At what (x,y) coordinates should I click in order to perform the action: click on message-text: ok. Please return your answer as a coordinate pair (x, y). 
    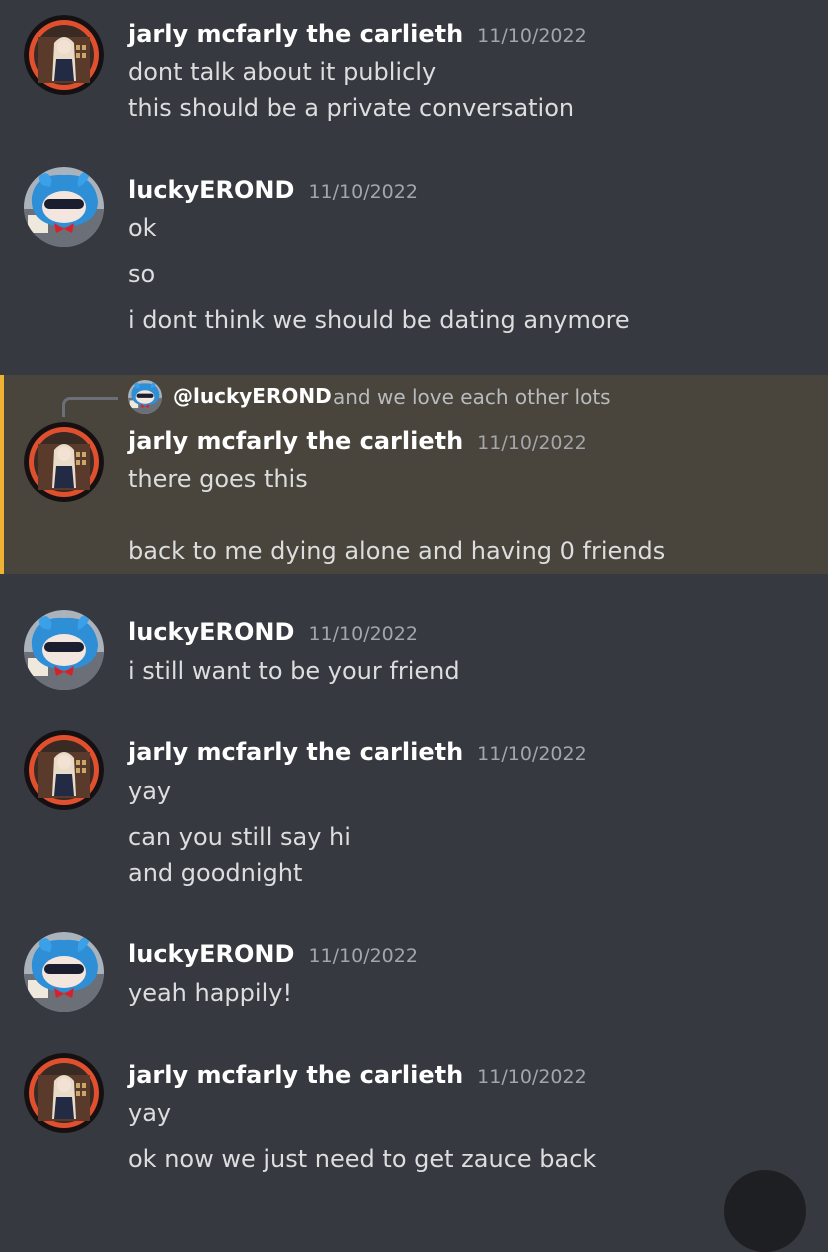
    Looking at the image, I should click on (142, 228).